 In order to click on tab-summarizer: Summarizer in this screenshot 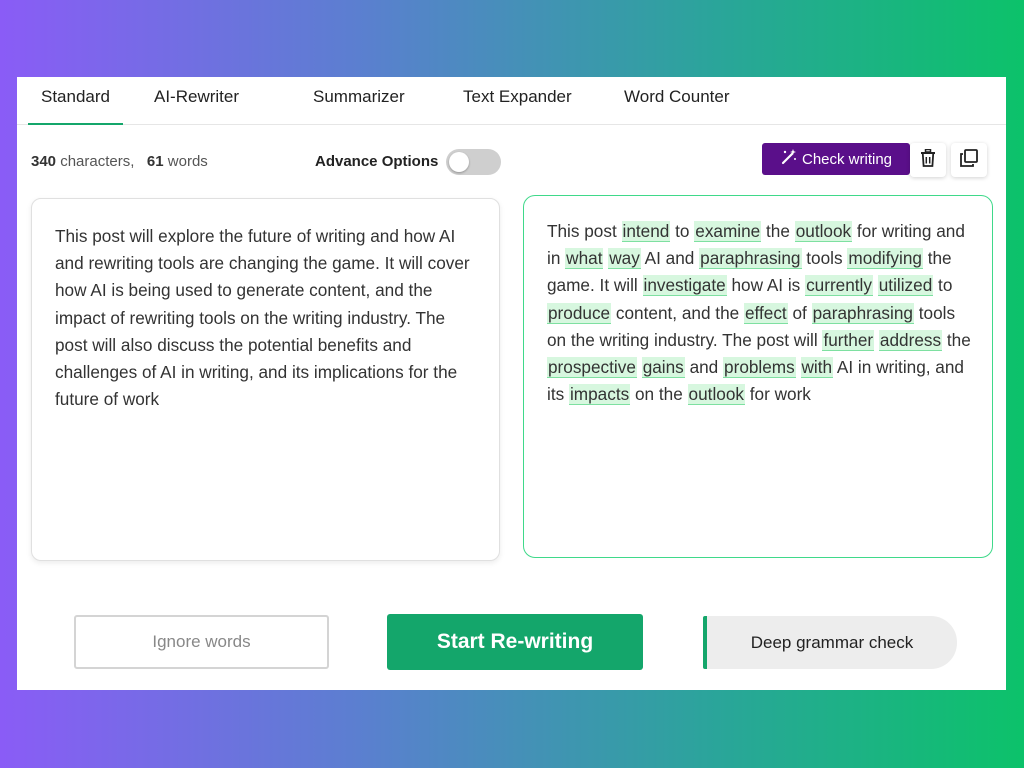, I will do `click(359, 101)`.